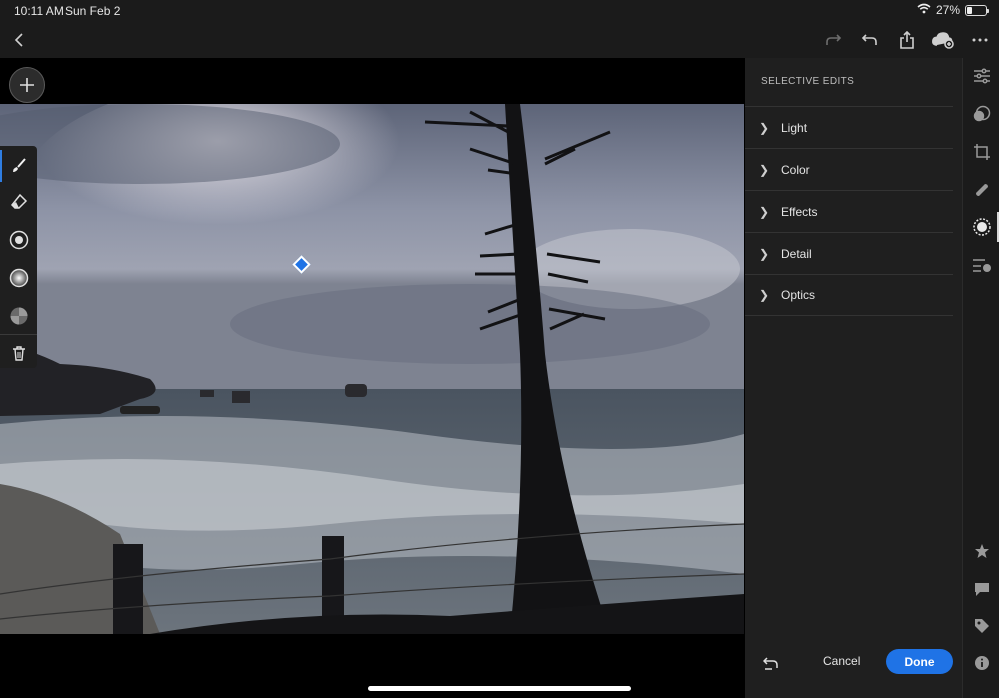 This screenshot has width=999, height=698. I want to click on section-light: ❯ Light, so click(849, 127).